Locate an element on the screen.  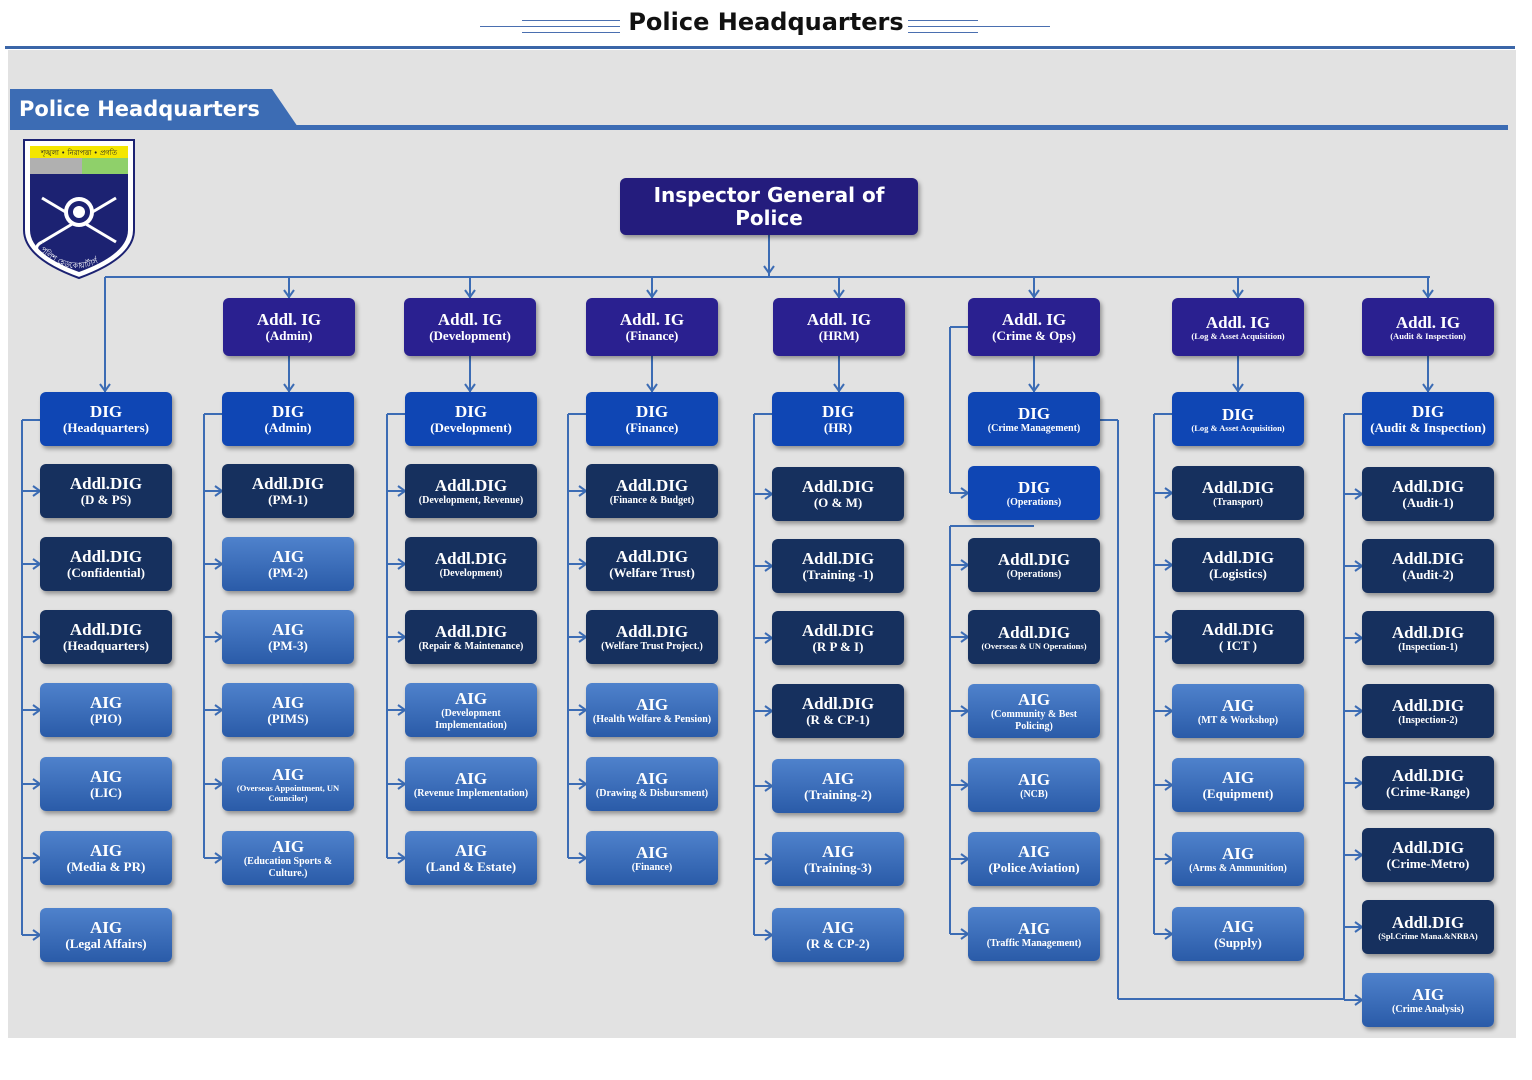
adig-node: Addl.DIG (Training -1) is located at coordinates (838, 566).